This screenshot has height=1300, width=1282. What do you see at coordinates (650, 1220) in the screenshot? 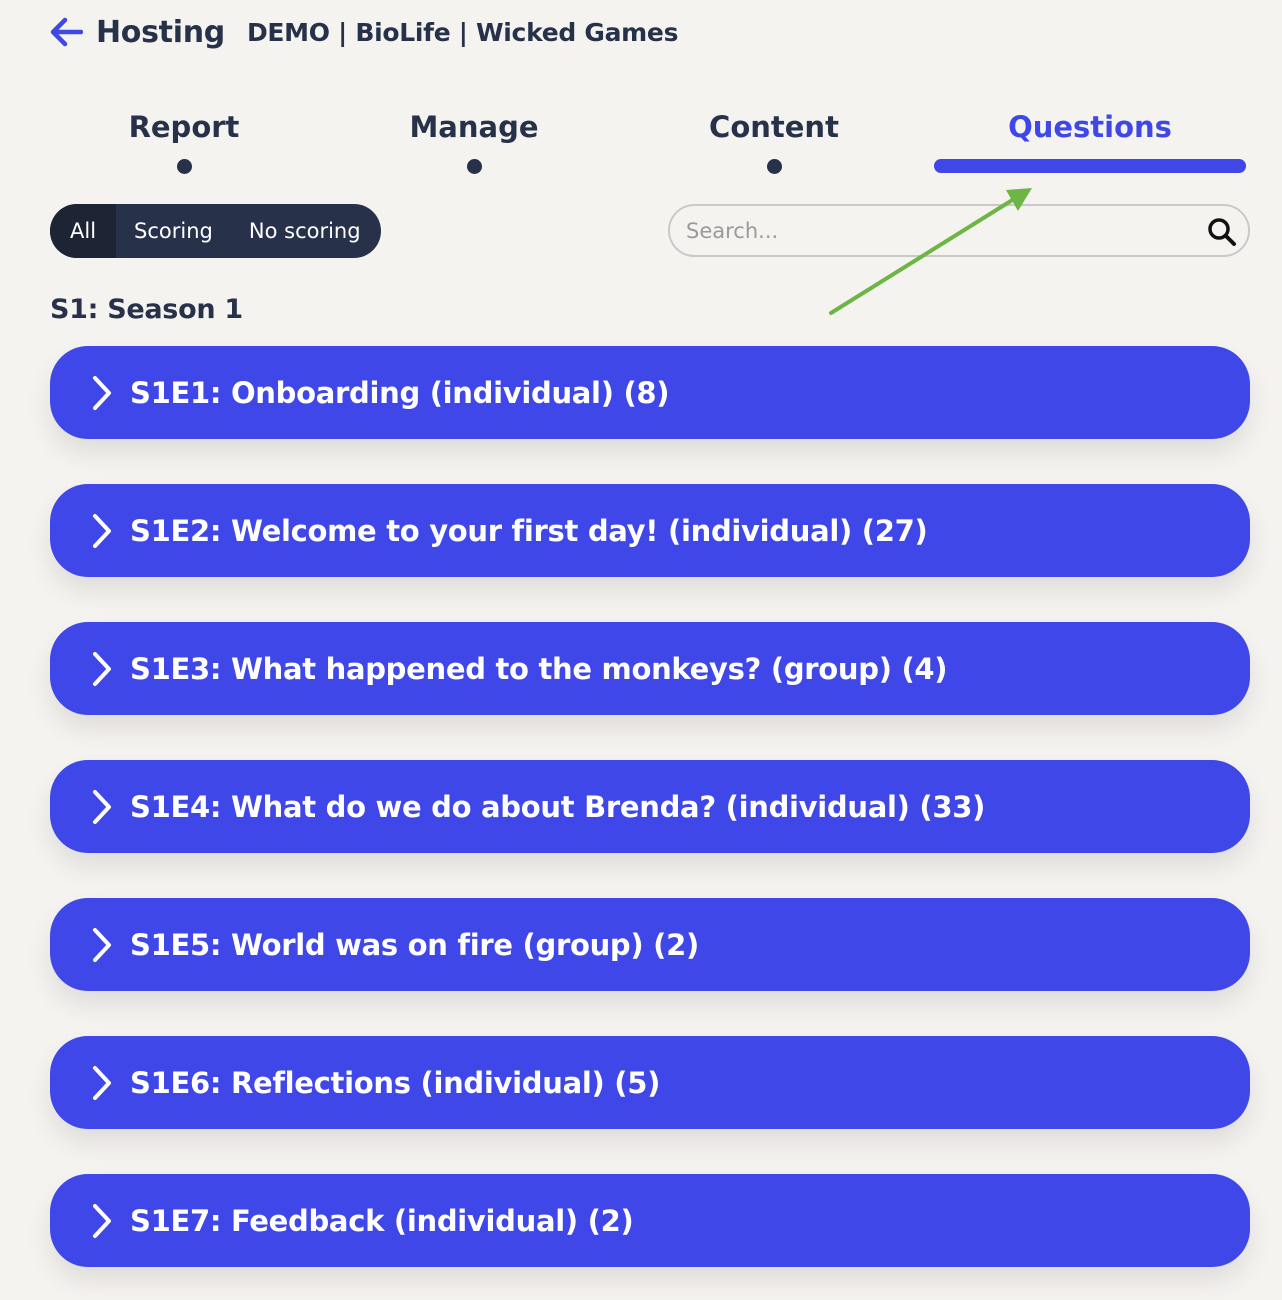
I see `episode-row-s1e7: S1E7: Feedback (individual) (2)` at bounding box center [650, 1220].